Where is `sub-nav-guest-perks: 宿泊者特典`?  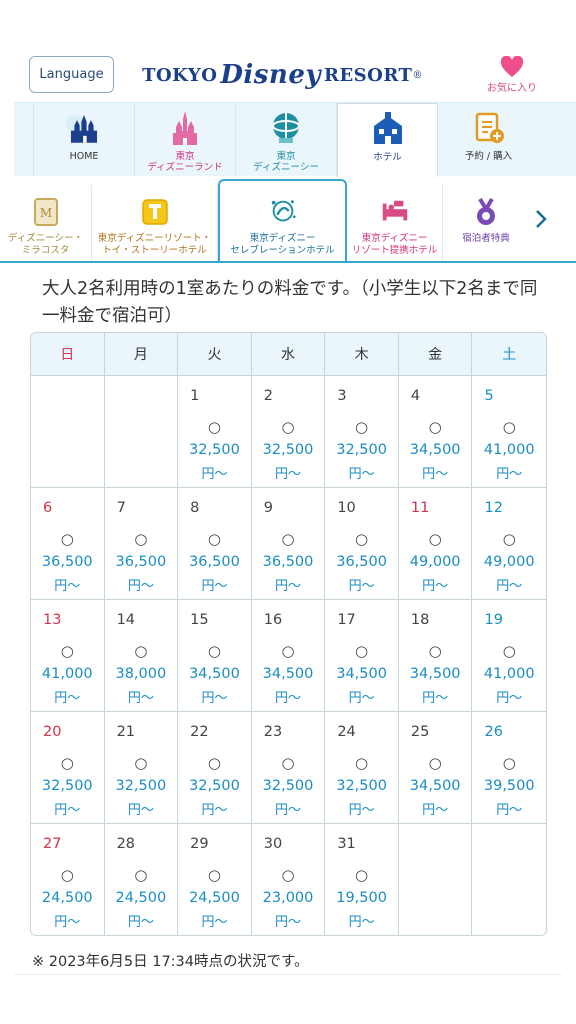
sub-nav-guest-perks: 宿泊者特典 is located at coordinates (486, 223).